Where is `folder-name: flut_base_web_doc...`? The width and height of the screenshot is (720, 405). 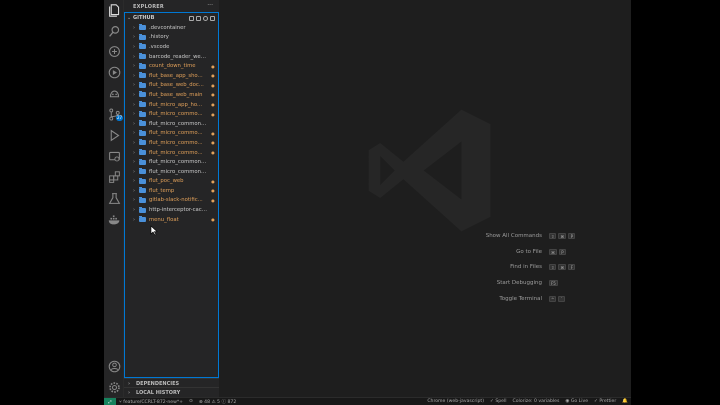
folder-name: flut_base_web_doc... is located at coordinates (176, 85).